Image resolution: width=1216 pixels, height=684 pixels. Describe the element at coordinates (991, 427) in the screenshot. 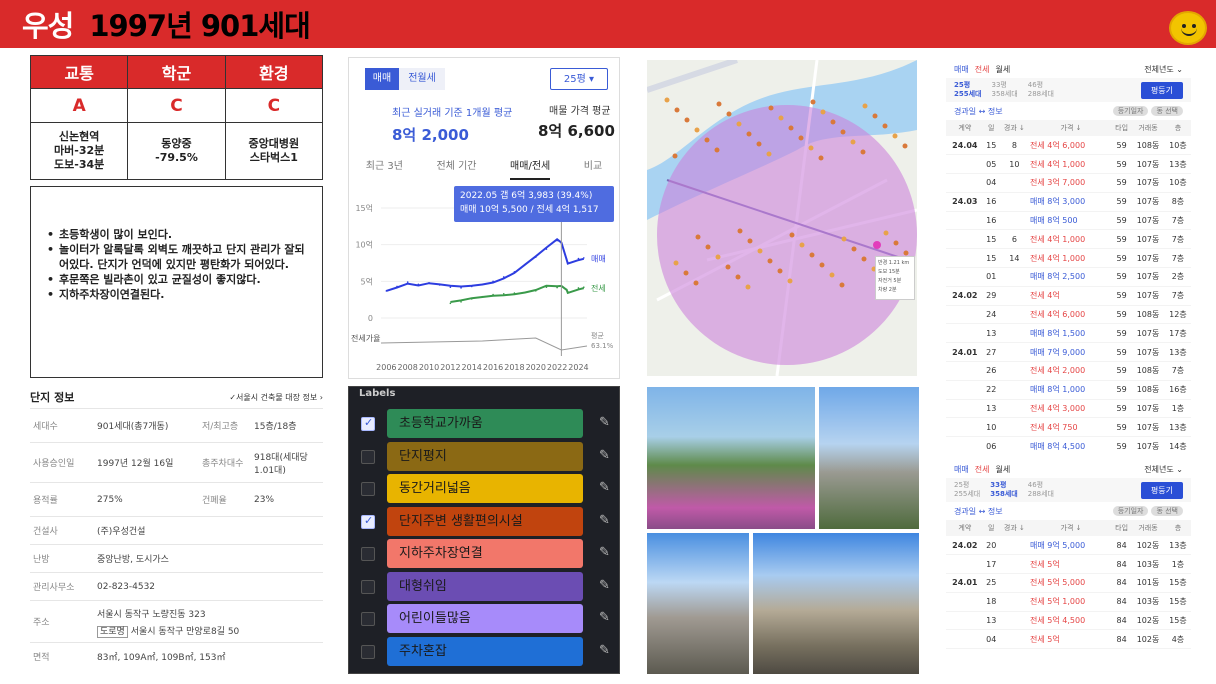

I see `table-cell: 10` at that location.